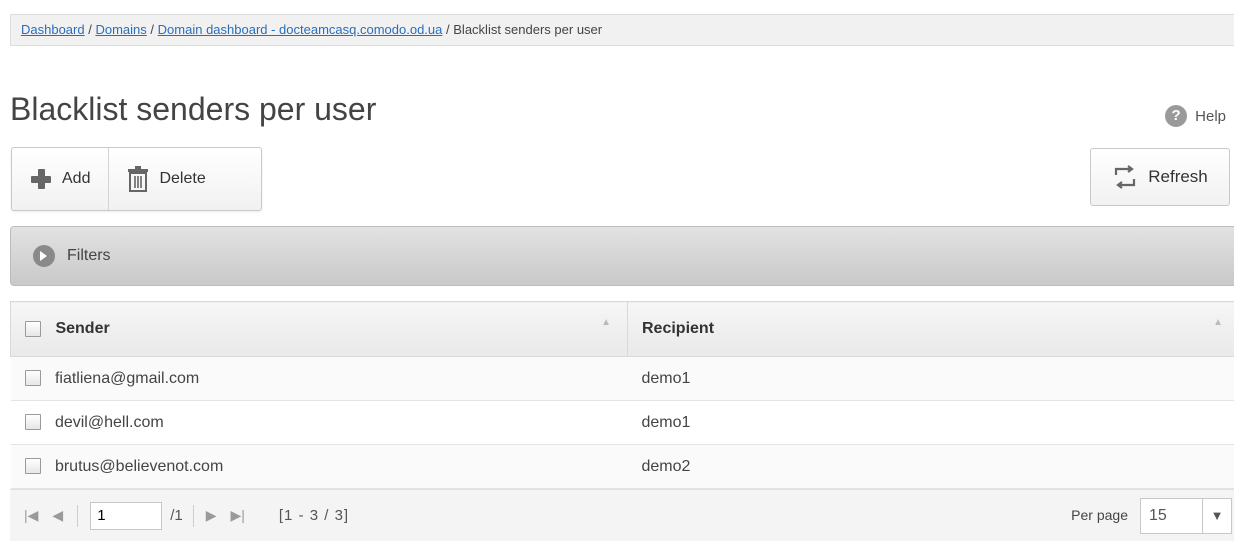 The width and height of the screenshot is (1234, 546). What do you see at coordinates (53, 29) in the screenshot?
I see `breadcrumb-dashboard-link: Dashboard` at bounding box center [53, 29].